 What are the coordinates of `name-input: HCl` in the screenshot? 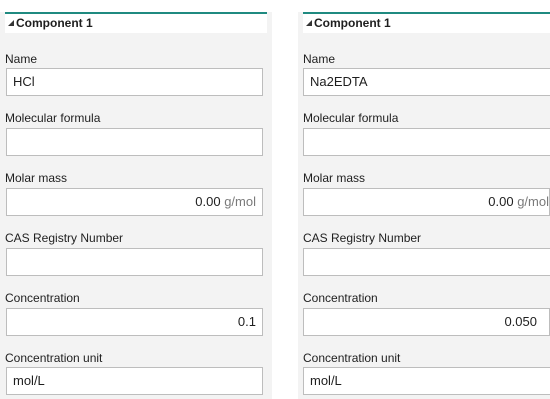 It's located at (134, 82).